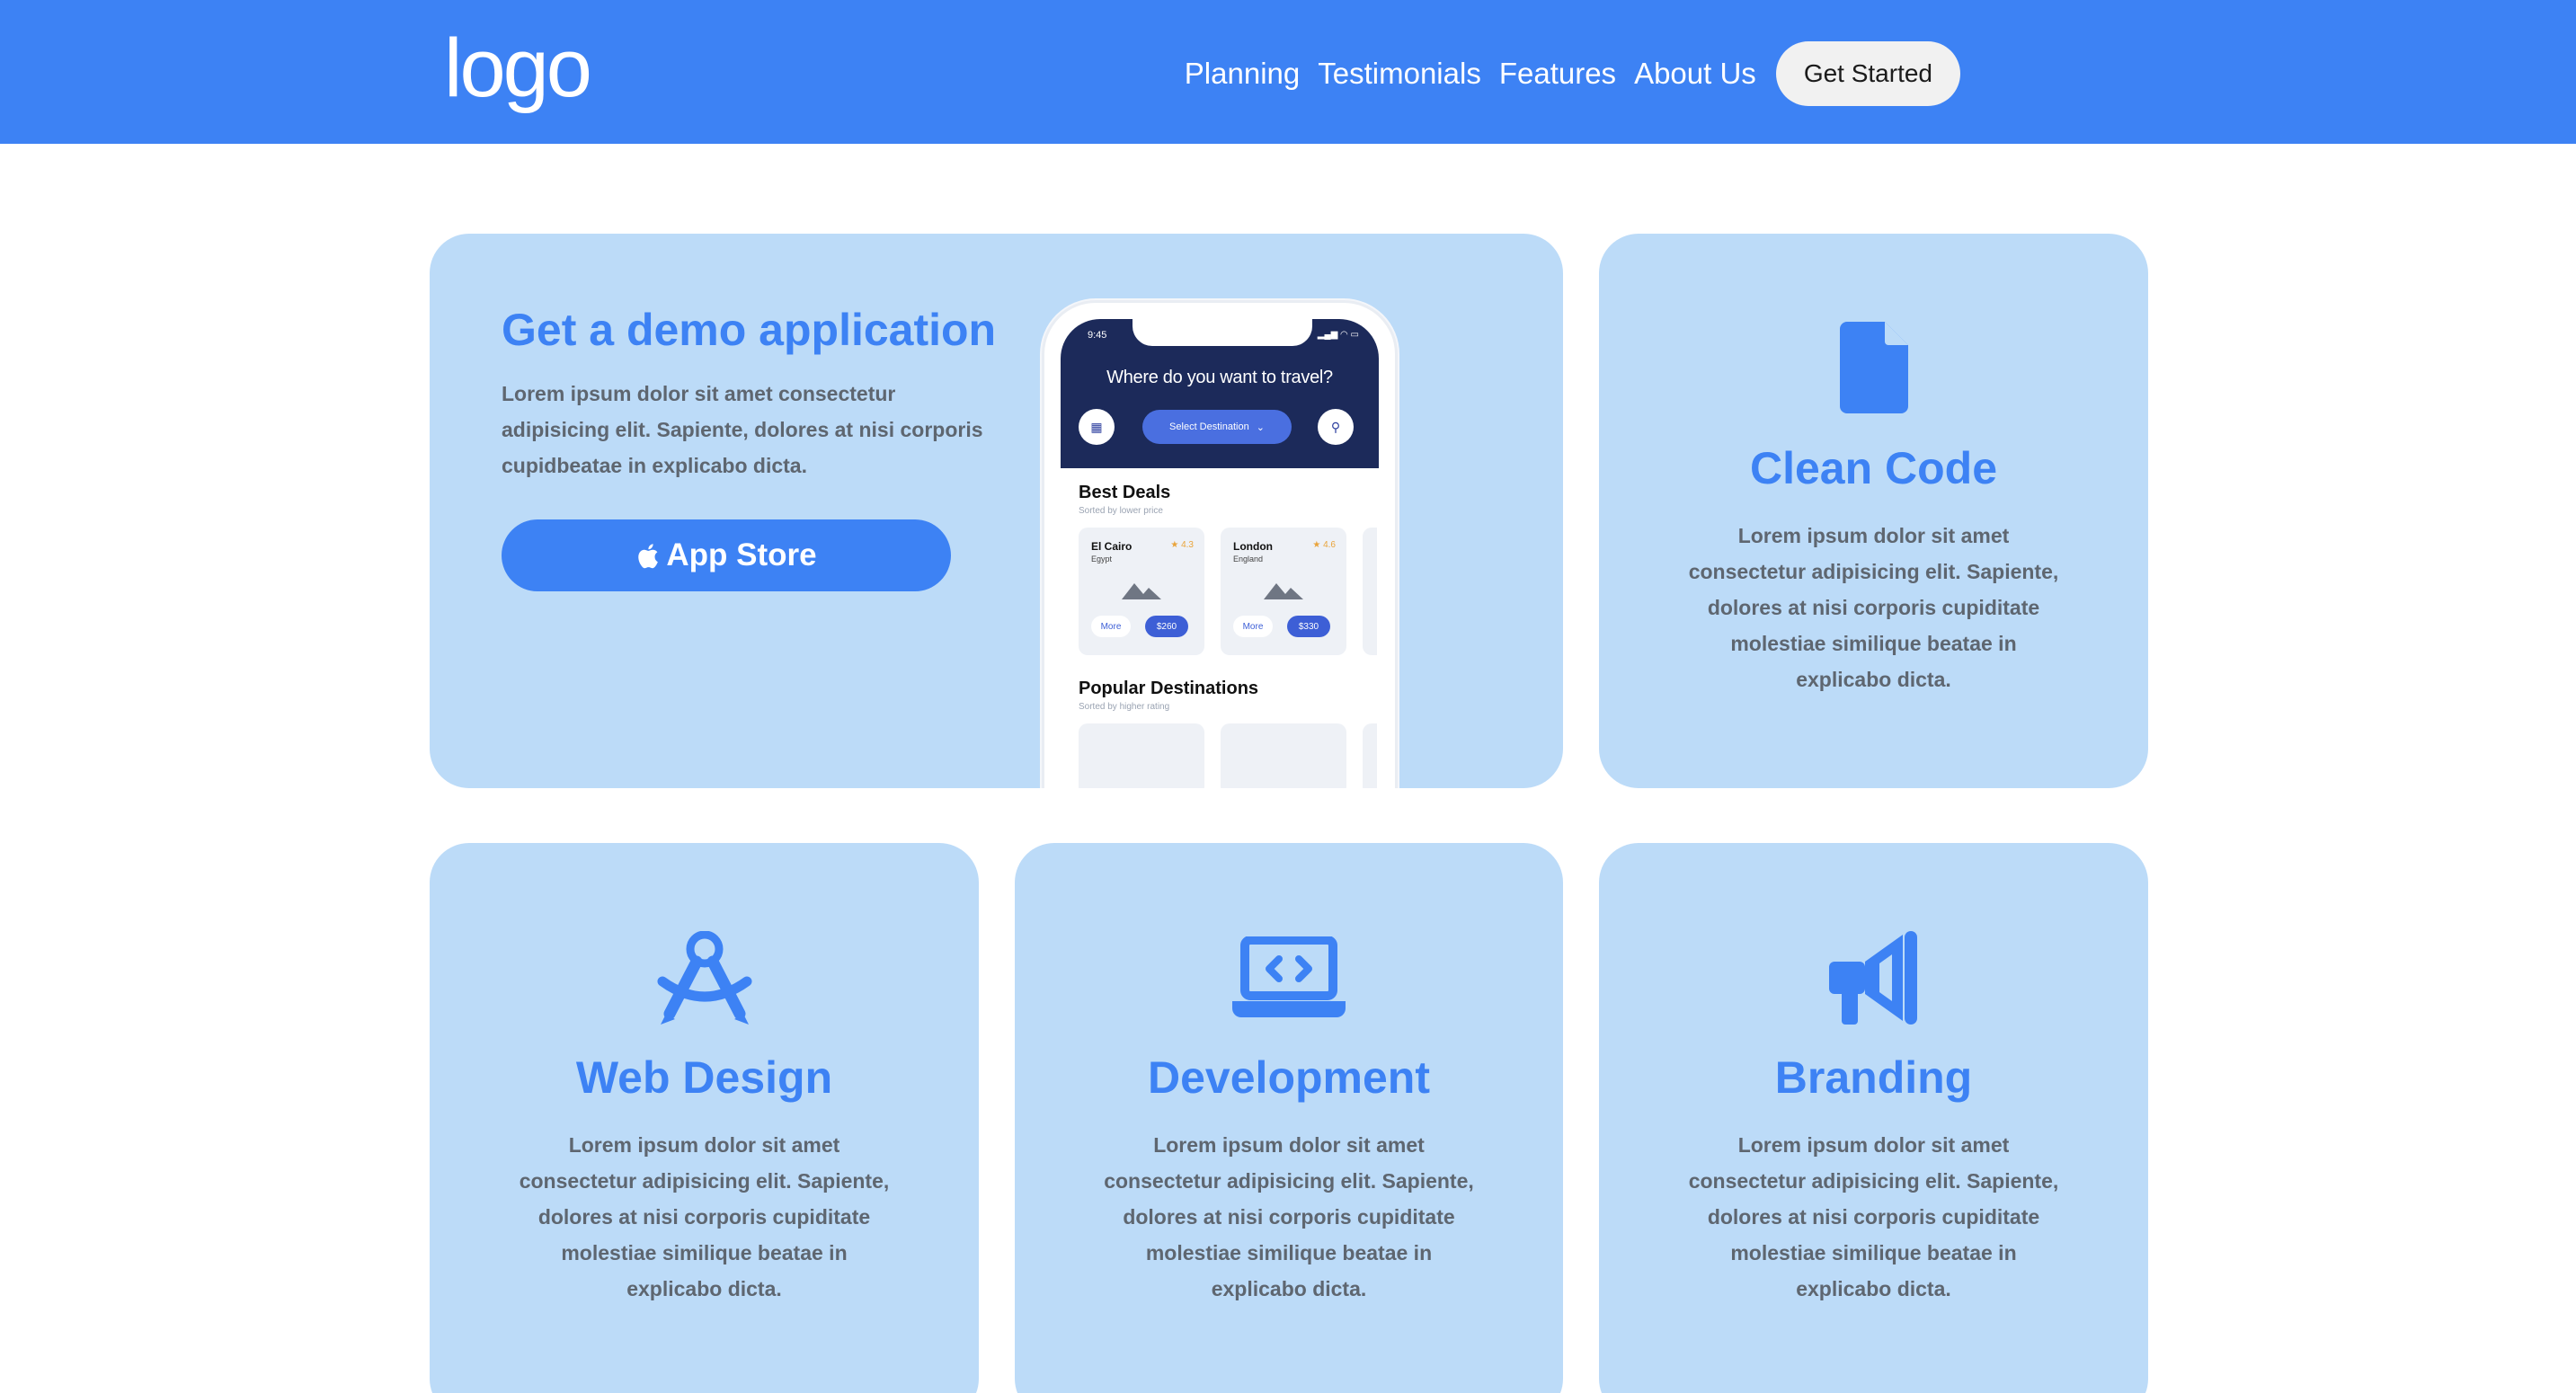  What do you see at coordinates (1253, 546) in the screenshot?
I see `deal-city: London` at bounding box center [1253, 546].